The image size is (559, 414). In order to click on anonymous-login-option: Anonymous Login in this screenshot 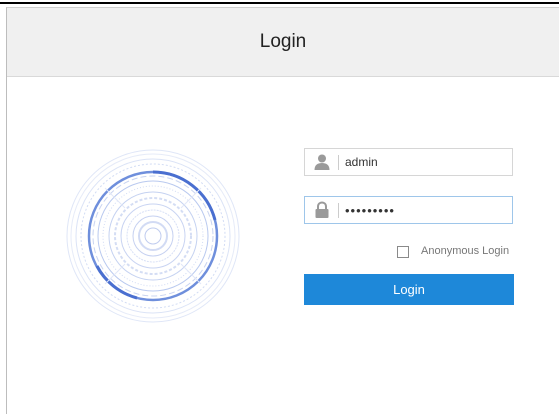, I will do `click(457, 252)`.